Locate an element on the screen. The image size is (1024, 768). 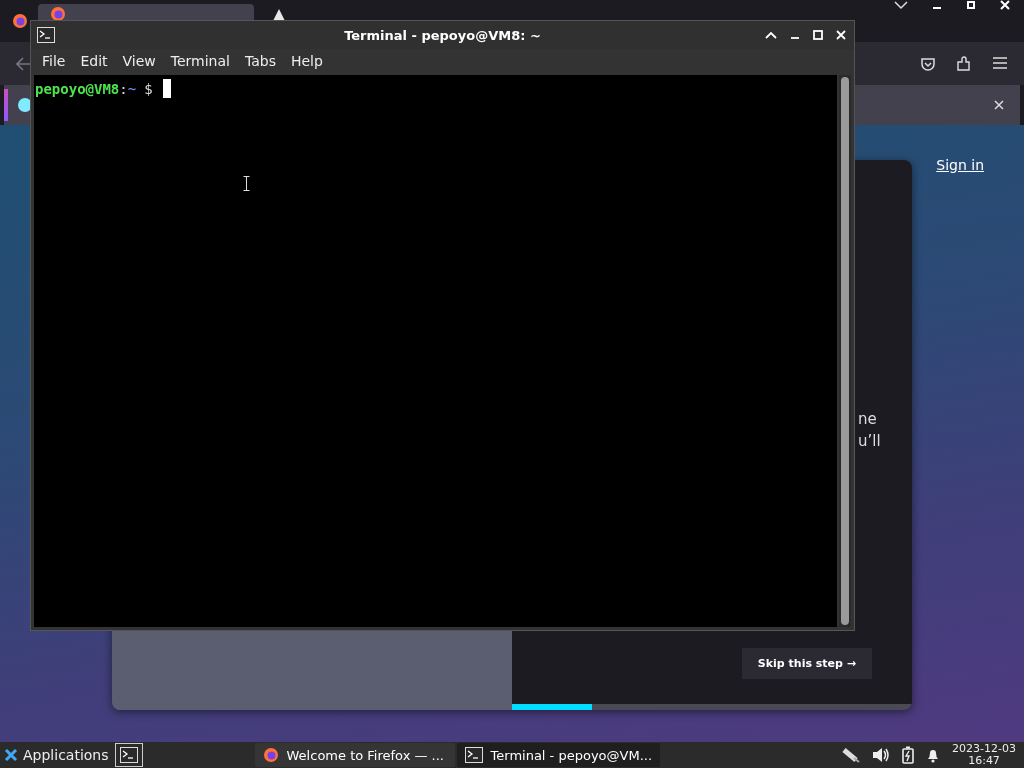
applications-icon is located at coordinates (11, 755).